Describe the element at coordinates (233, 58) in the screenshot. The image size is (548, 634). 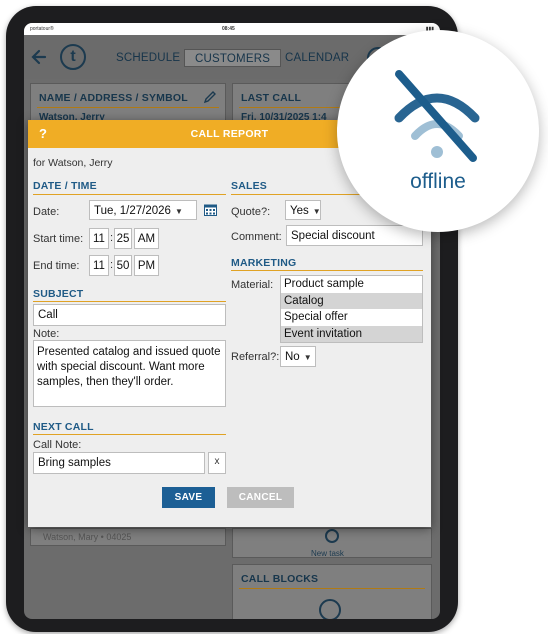
I see `tab-customers: CUSTOMERS` at that location.